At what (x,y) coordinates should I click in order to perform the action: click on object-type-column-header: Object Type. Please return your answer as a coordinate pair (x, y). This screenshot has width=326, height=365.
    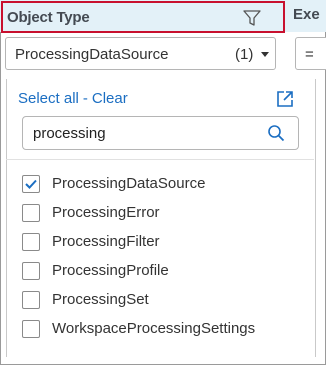
    Looking at the image, I should click on (143, 17).